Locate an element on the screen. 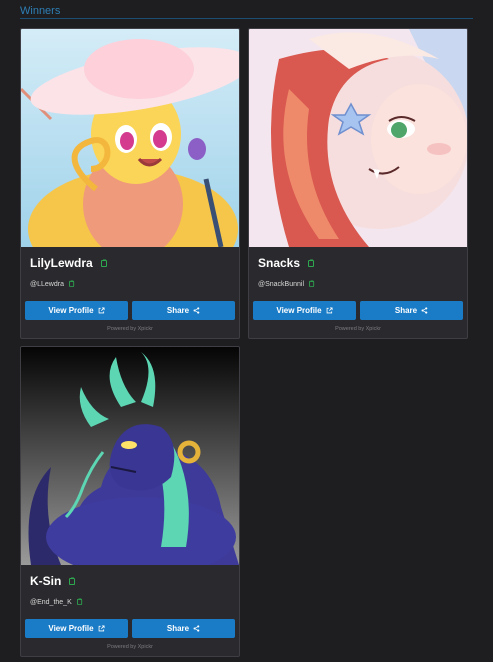  winner-name: LilyLewdra is located at coordinates (61, 263).